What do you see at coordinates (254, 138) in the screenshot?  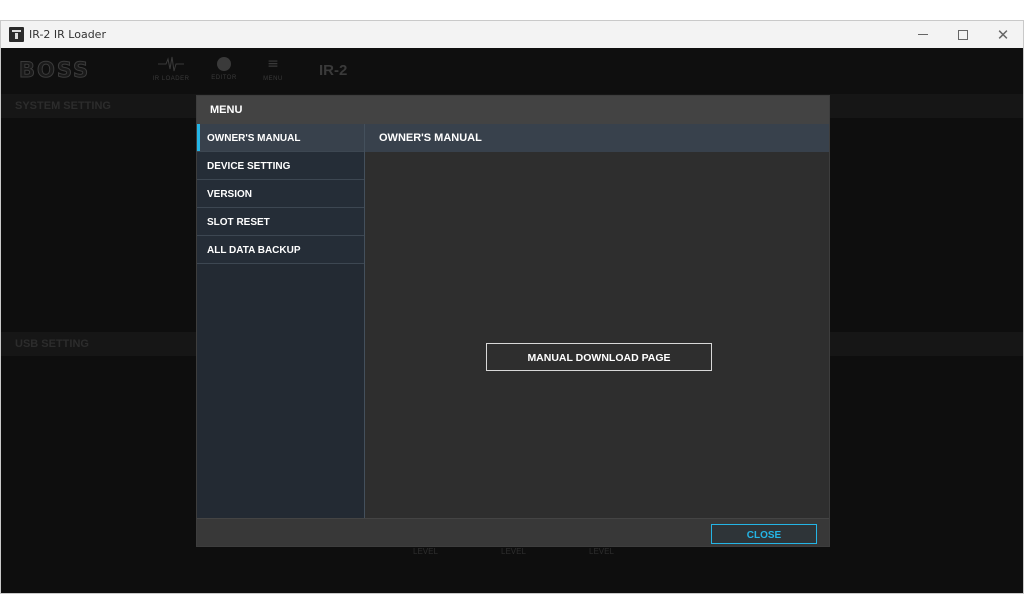 I see `menu-item-label: OWNER'S MANUAL` at bounding box center [254, 138].